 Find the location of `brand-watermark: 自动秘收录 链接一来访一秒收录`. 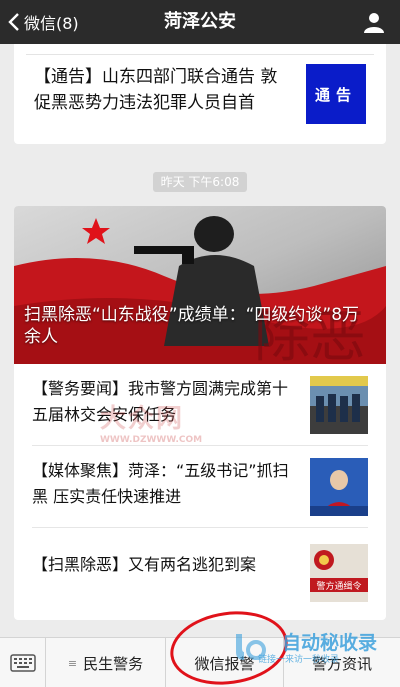

brand-watermark: 自动秘收录 链接一来访一秒收录 is located at coordinates (316, 648).